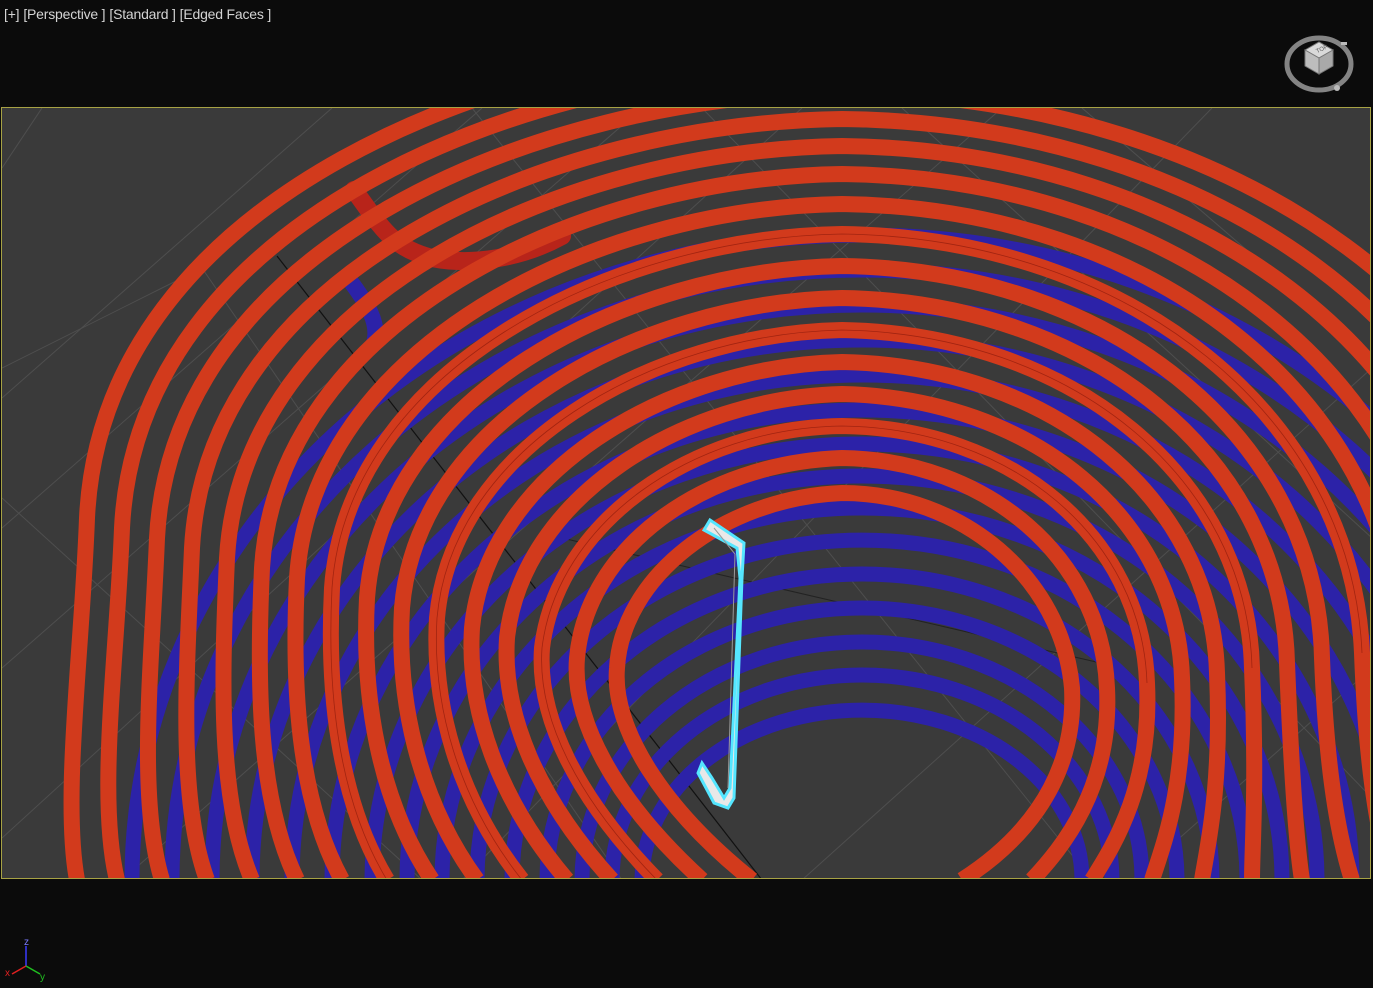 Image resolution: width=1373 pixels, height=988 pixels. What do you see at coordinates (1319, 64) in the screenshot?
I see `viewcube-icon: TOP` at bounding box center [1319, 64].